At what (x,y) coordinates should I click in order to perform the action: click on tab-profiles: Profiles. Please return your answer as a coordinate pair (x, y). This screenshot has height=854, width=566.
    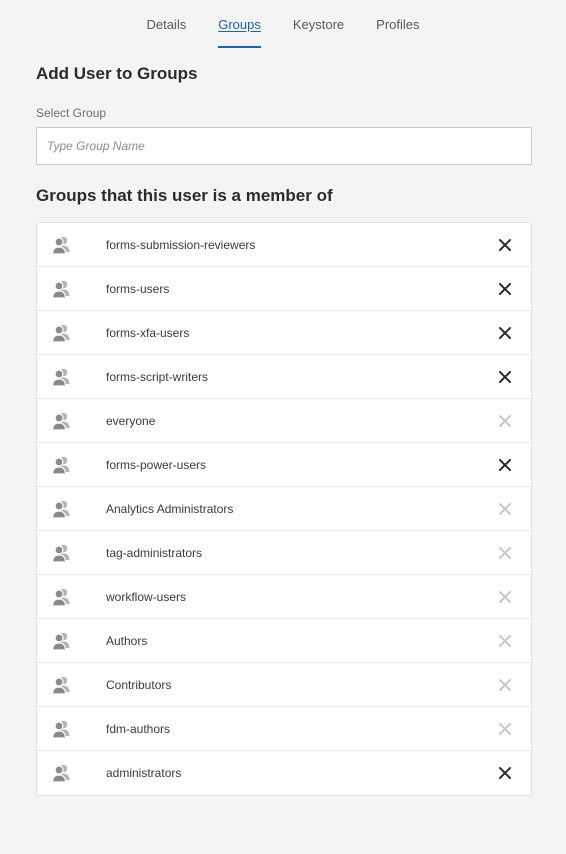
    Looking at the image, I should click on (397, 25).